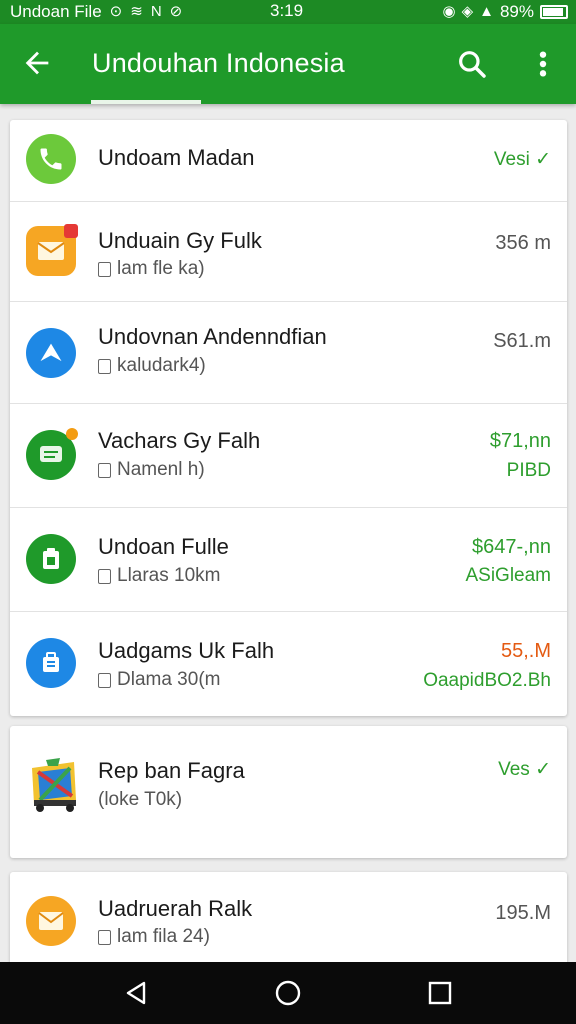 The height and width of the screenshot is (1024, 576). Describe the element at coordinates (51, 353) in the screenshot. I see `send-icon` at that location.